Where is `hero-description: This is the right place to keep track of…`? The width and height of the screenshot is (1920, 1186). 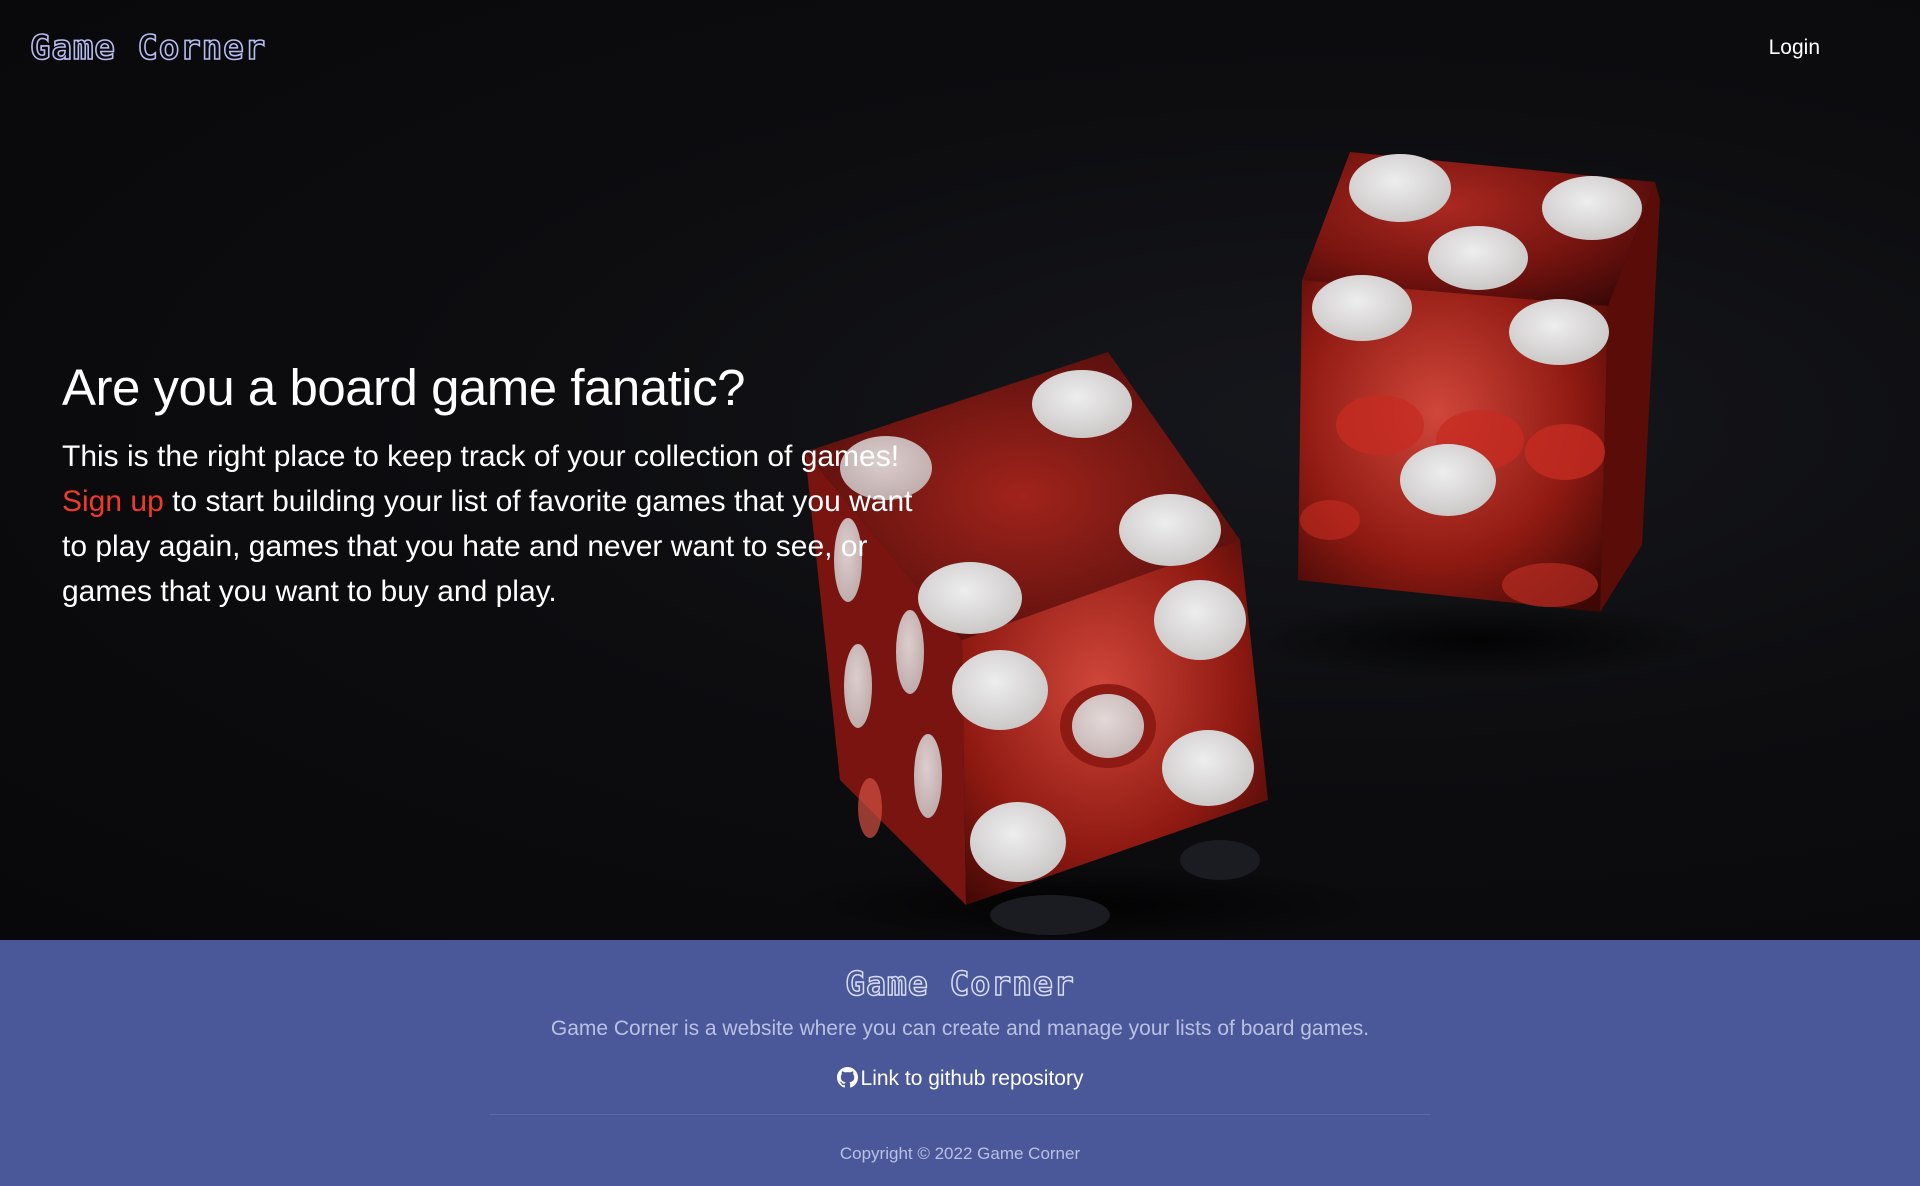 hero-description: This is the right place to keep track of… is located at coordinates (512, 524).